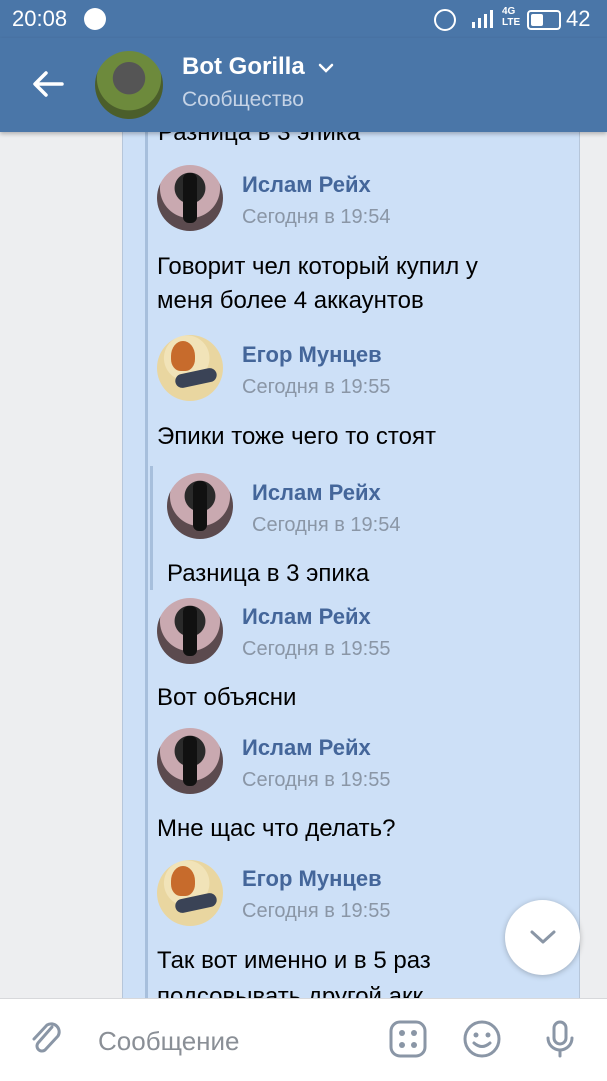 The image size is (607, 1081). What do you see at coordinates (238, 1041) in the screenshot?
I see `message-input` at bounding box center [238, 1041].